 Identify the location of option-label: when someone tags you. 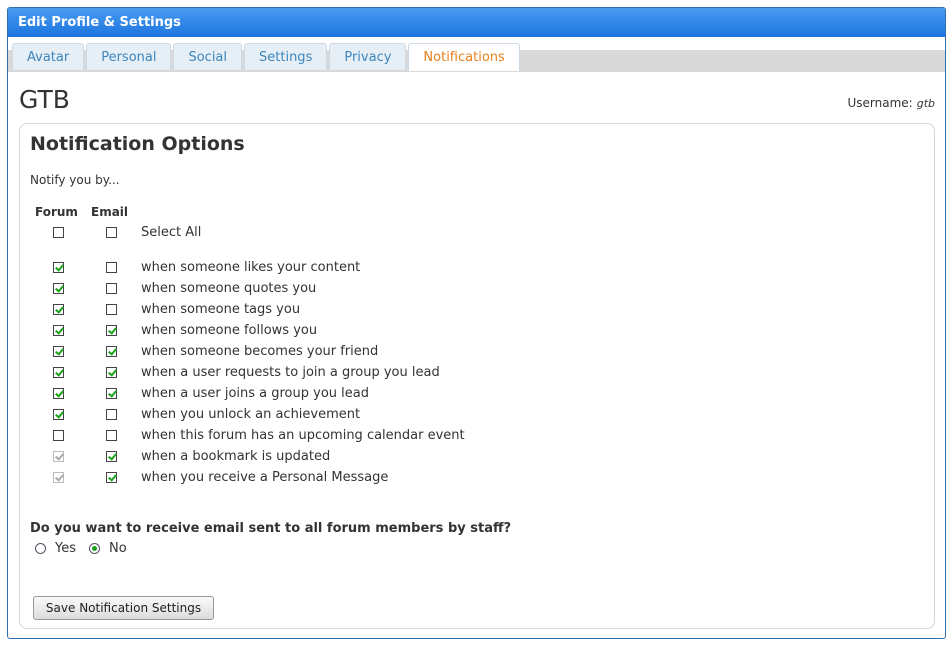
(221, 309).